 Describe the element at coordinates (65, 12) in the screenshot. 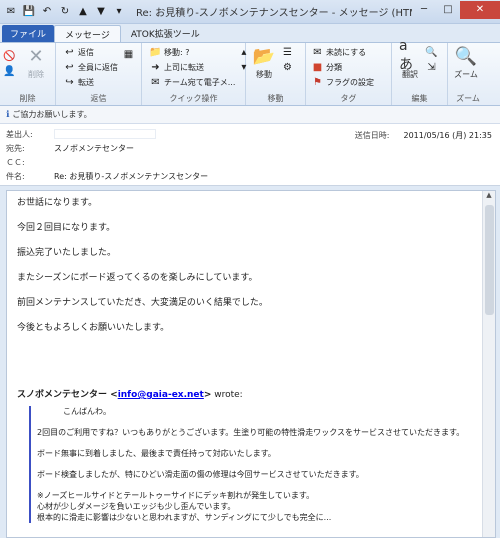

I see `redo-icon: ↻` at that location.